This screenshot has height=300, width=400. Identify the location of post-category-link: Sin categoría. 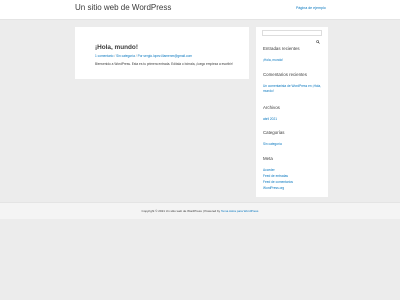
(125, 56).